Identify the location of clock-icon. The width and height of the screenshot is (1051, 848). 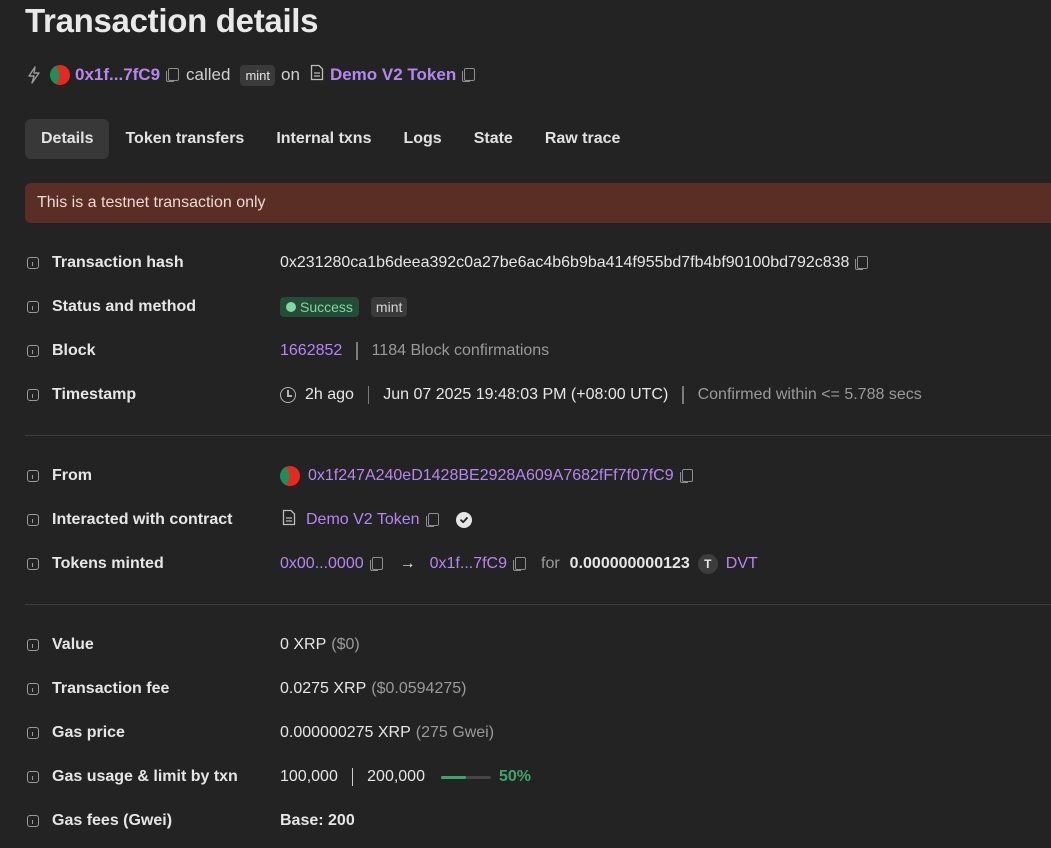
(288, 395).